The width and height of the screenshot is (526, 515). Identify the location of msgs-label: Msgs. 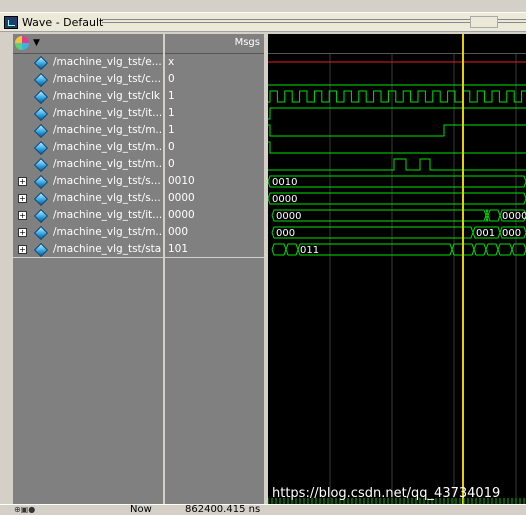
(247, 42).